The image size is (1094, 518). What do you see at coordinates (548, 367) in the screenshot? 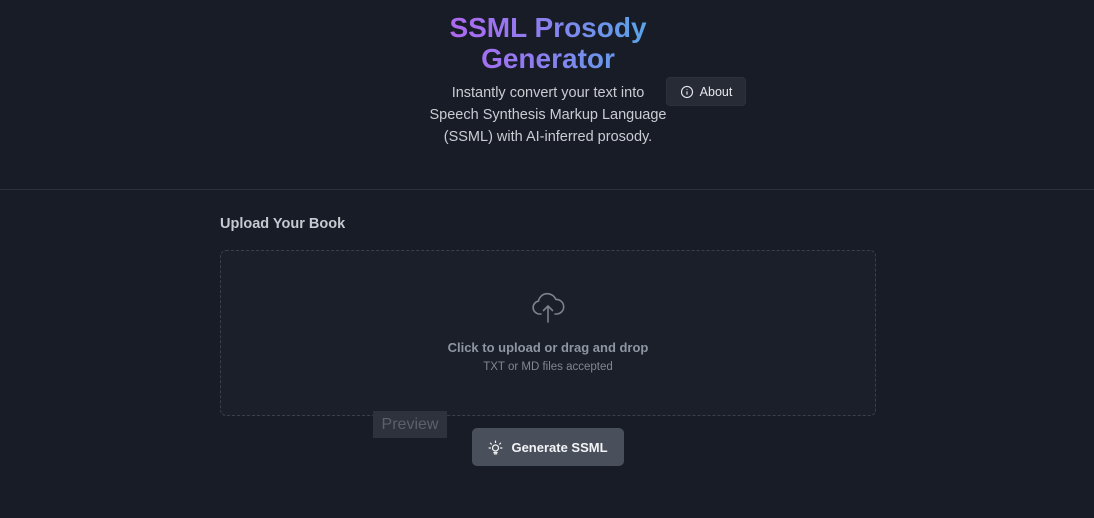
I see `upload-file-types: TXT or MD files accepted` at bounding box center [548, 367].